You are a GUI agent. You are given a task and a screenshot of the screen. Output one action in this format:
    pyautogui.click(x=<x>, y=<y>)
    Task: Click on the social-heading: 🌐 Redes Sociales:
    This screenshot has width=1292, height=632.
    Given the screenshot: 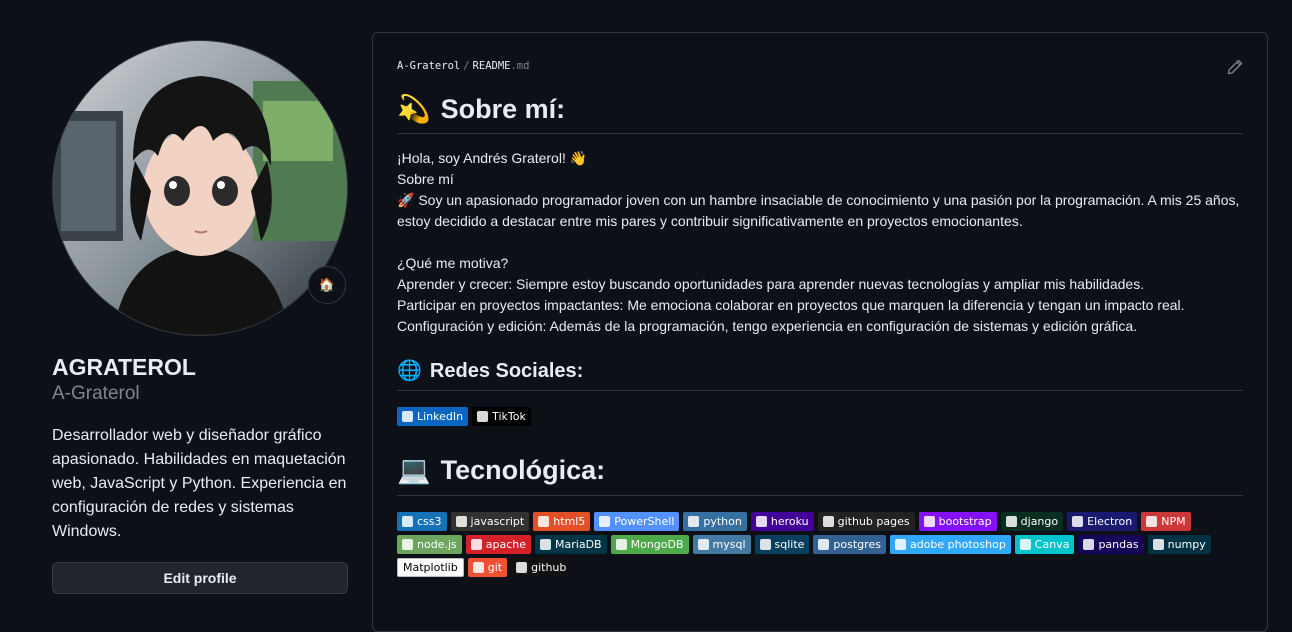 What is the action you would take?
    pyautogui.click(x=820, y=375)
    